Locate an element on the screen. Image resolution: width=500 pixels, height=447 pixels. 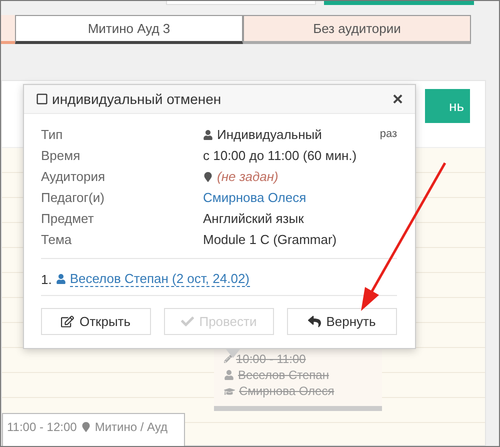
open-button: Открыть is located at coordinates (96, 321).